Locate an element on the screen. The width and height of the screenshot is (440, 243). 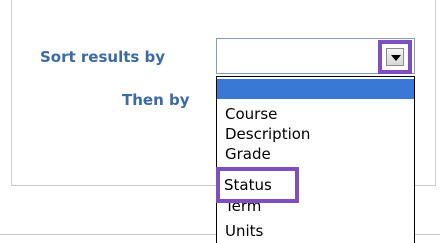
sort-label: Sort results by is located at coordinates (103, 57).